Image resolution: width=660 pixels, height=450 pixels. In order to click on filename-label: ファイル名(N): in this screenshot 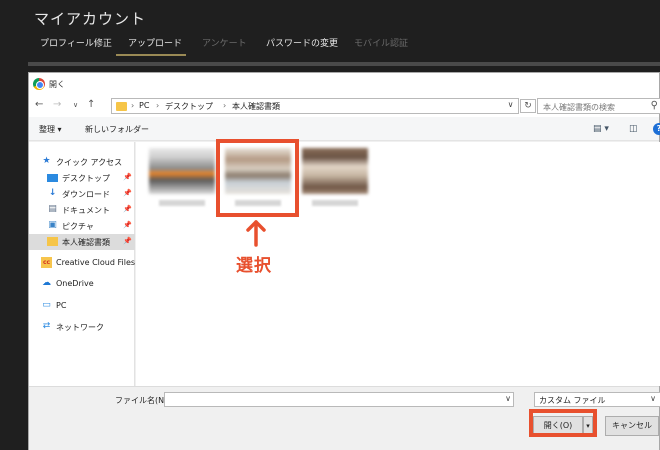, I will do `click(142, 400)`.